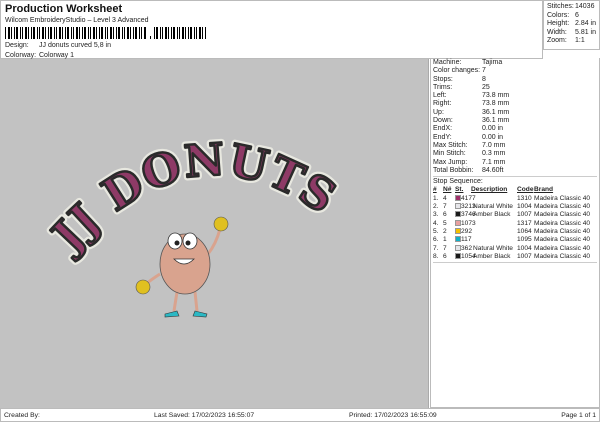  What do you see at coordinates (445, 215) in the screenshot?
I see `needle-number: 6` at bounding box center [445, 215].